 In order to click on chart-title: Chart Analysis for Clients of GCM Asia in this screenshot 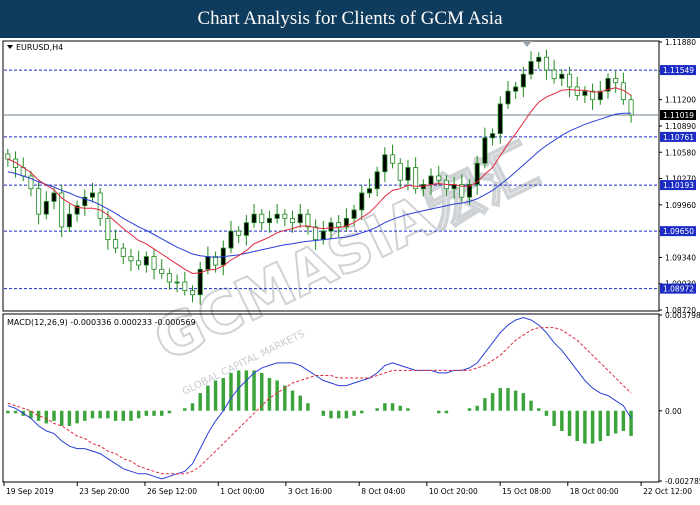, I will do `click(350, 18)`.